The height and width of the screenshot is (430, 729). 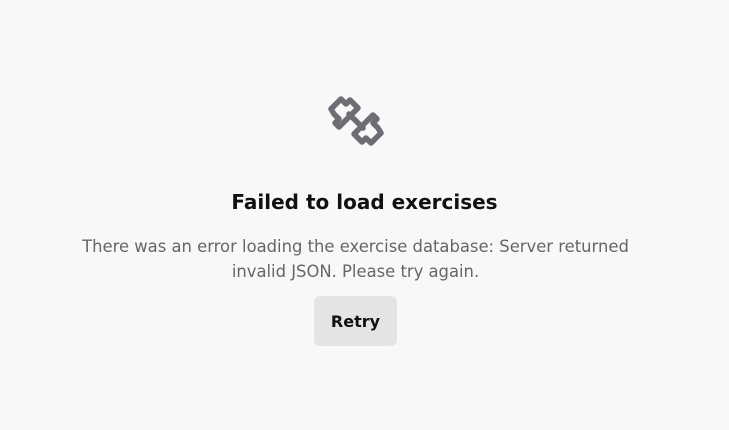 I want to click on retry-button: Retry, so click(x=355, y=321).